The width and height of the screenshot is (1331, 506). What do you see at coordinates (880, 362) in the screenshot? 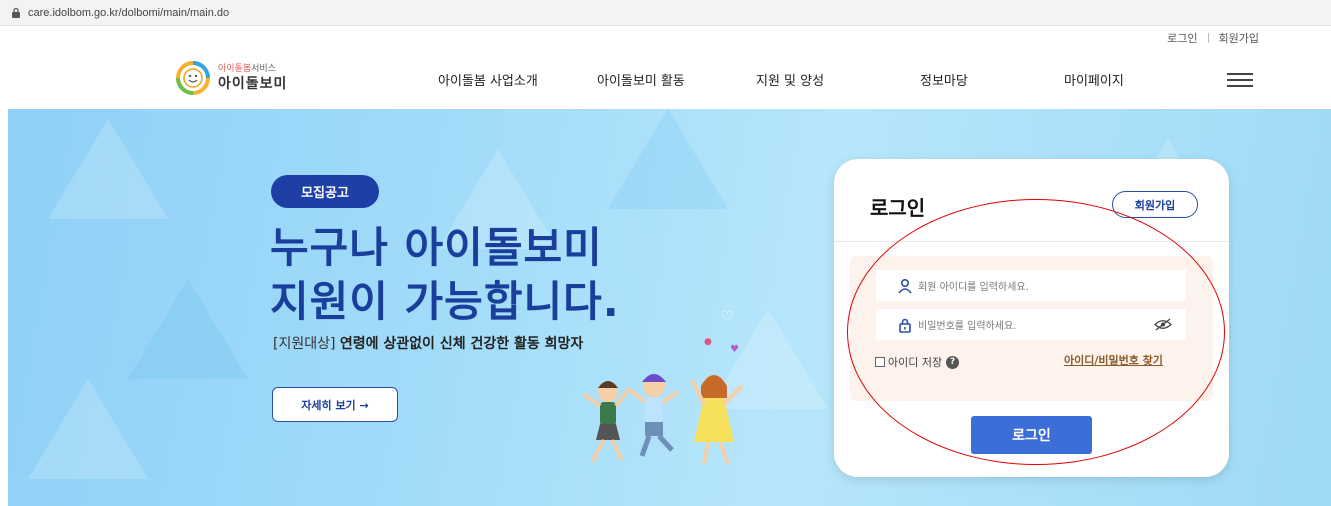
I see `remember-checkbox` at bounding box center [880, 362].